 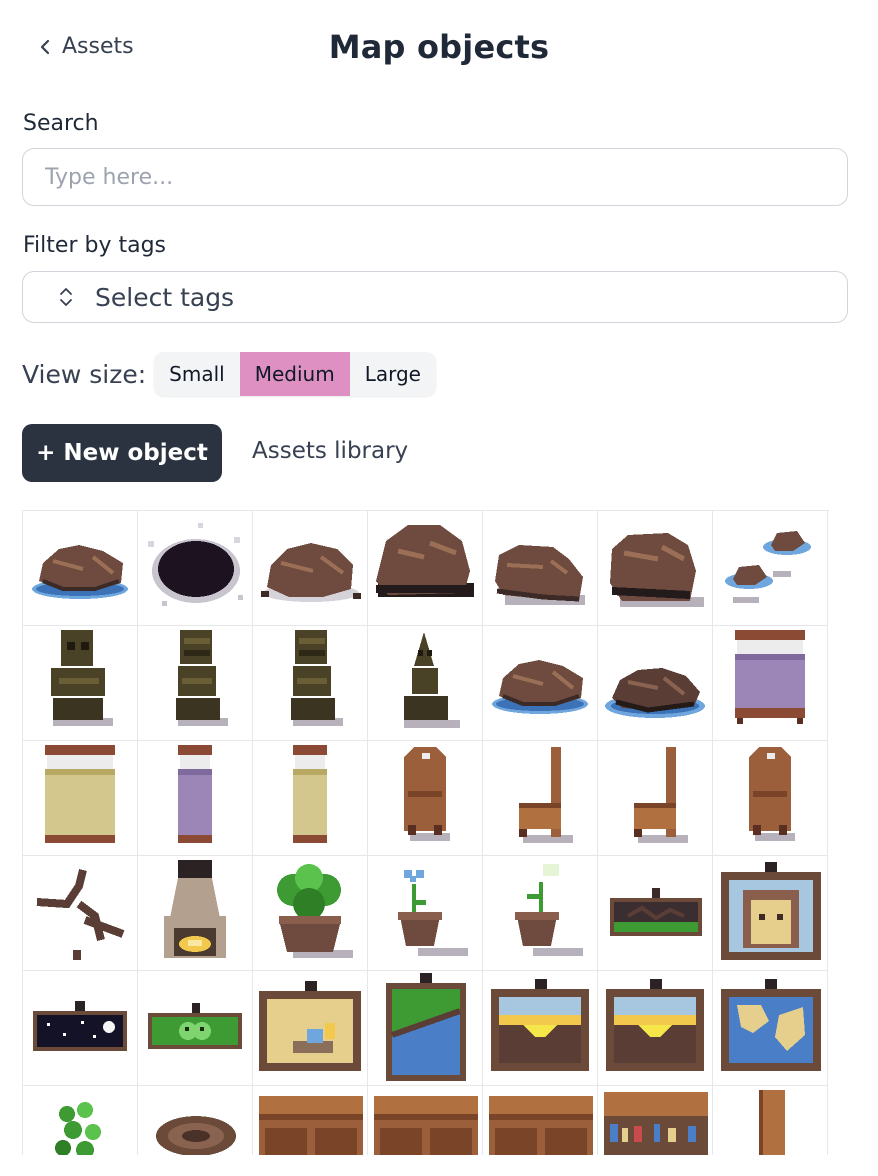 What do you see at coordinates (195, 564) in the screenshot?
I see `dark-hole-icon` at bounding box center [195, 564].